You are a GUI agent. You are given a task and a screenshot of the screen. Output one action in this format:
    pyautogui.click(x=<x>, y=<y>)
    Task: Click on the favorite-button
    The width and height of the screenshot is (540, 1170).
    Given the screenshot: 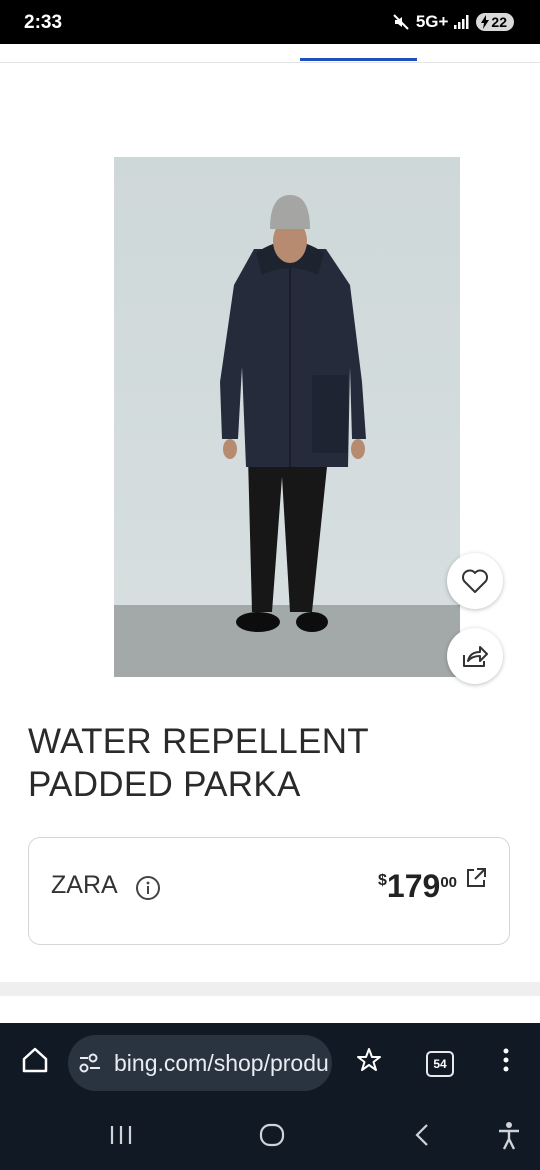 What is the action you would take?
    pyautogui.click(x=475, y=581)
    